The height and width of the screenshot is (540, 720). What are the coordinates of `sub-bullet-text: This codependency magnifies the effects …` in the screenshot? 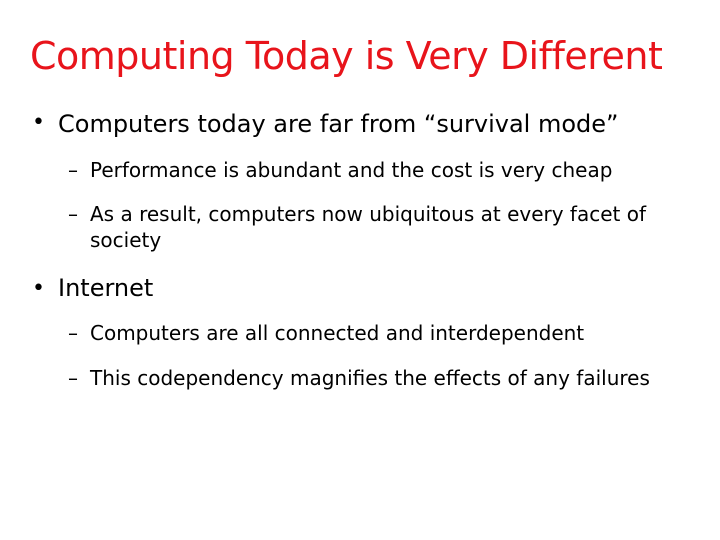 It's located at (370, 378).